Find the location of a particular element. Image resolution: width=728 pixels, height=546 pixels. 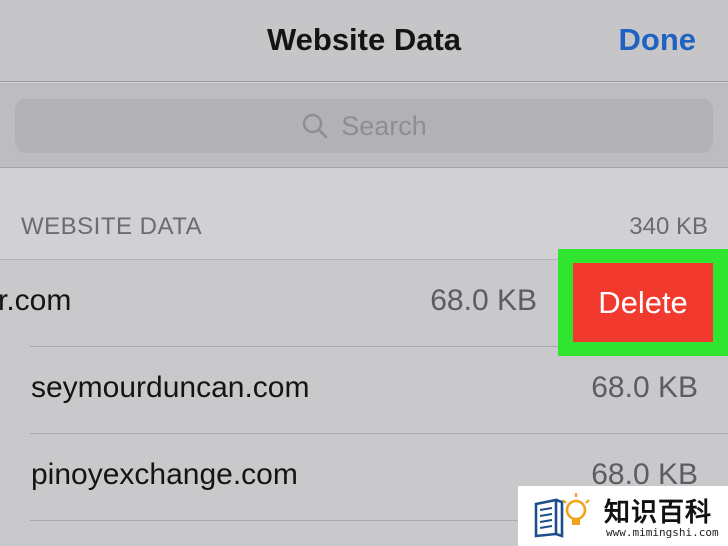

section-title: WEBSITE DATA is located at coordinates (112, 226).